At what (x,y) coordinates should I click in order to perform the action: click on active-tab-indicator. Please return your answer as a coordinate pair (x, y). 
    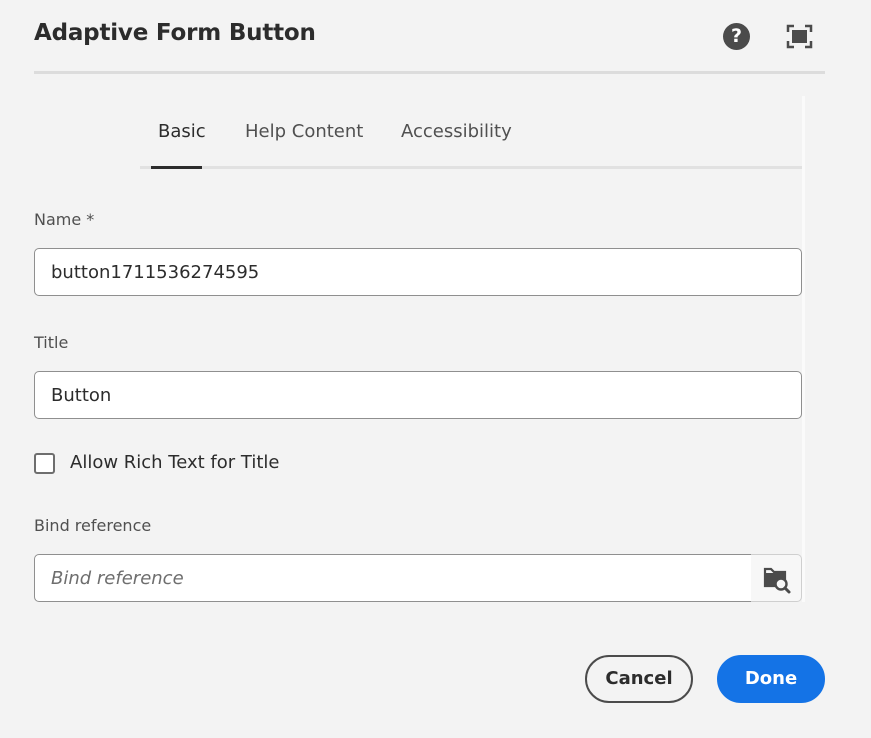
    Looking at the image, I should click on (176, 167).